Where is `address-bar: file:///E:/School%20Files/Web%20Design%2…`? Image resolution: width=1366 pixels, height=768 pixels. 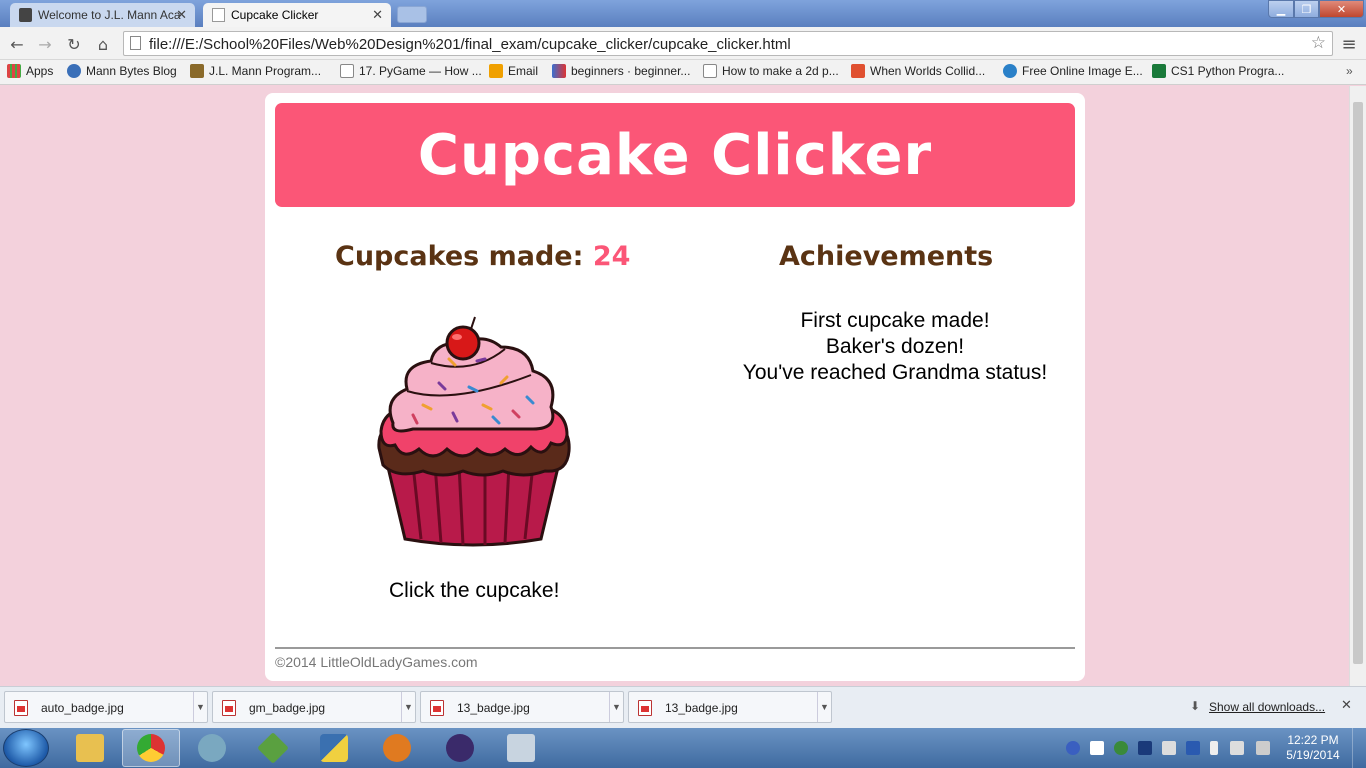 address-bar: file:///E:/School%20Files/Web%20Design%2… is located at coordinates (728, 43).